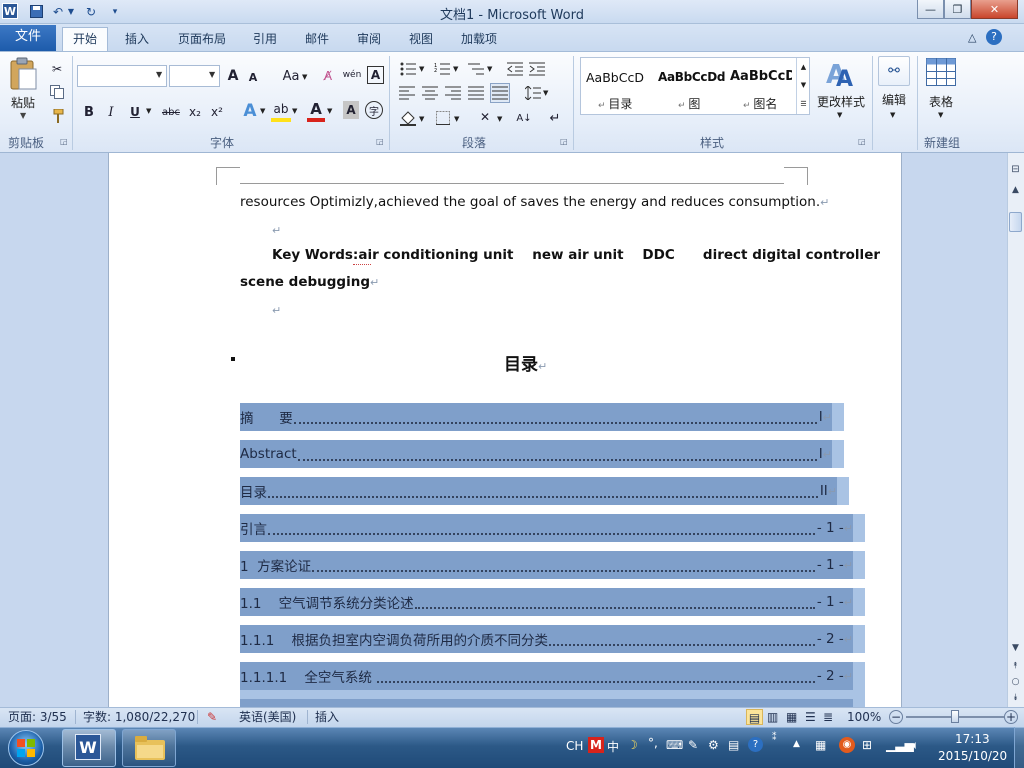 The width and height of the screenshot is (1024, 768). What do you see at coordinates (841, 74) in the screenshot?
I see `change-styles-icon: AA` at bounding box center [841, 74].